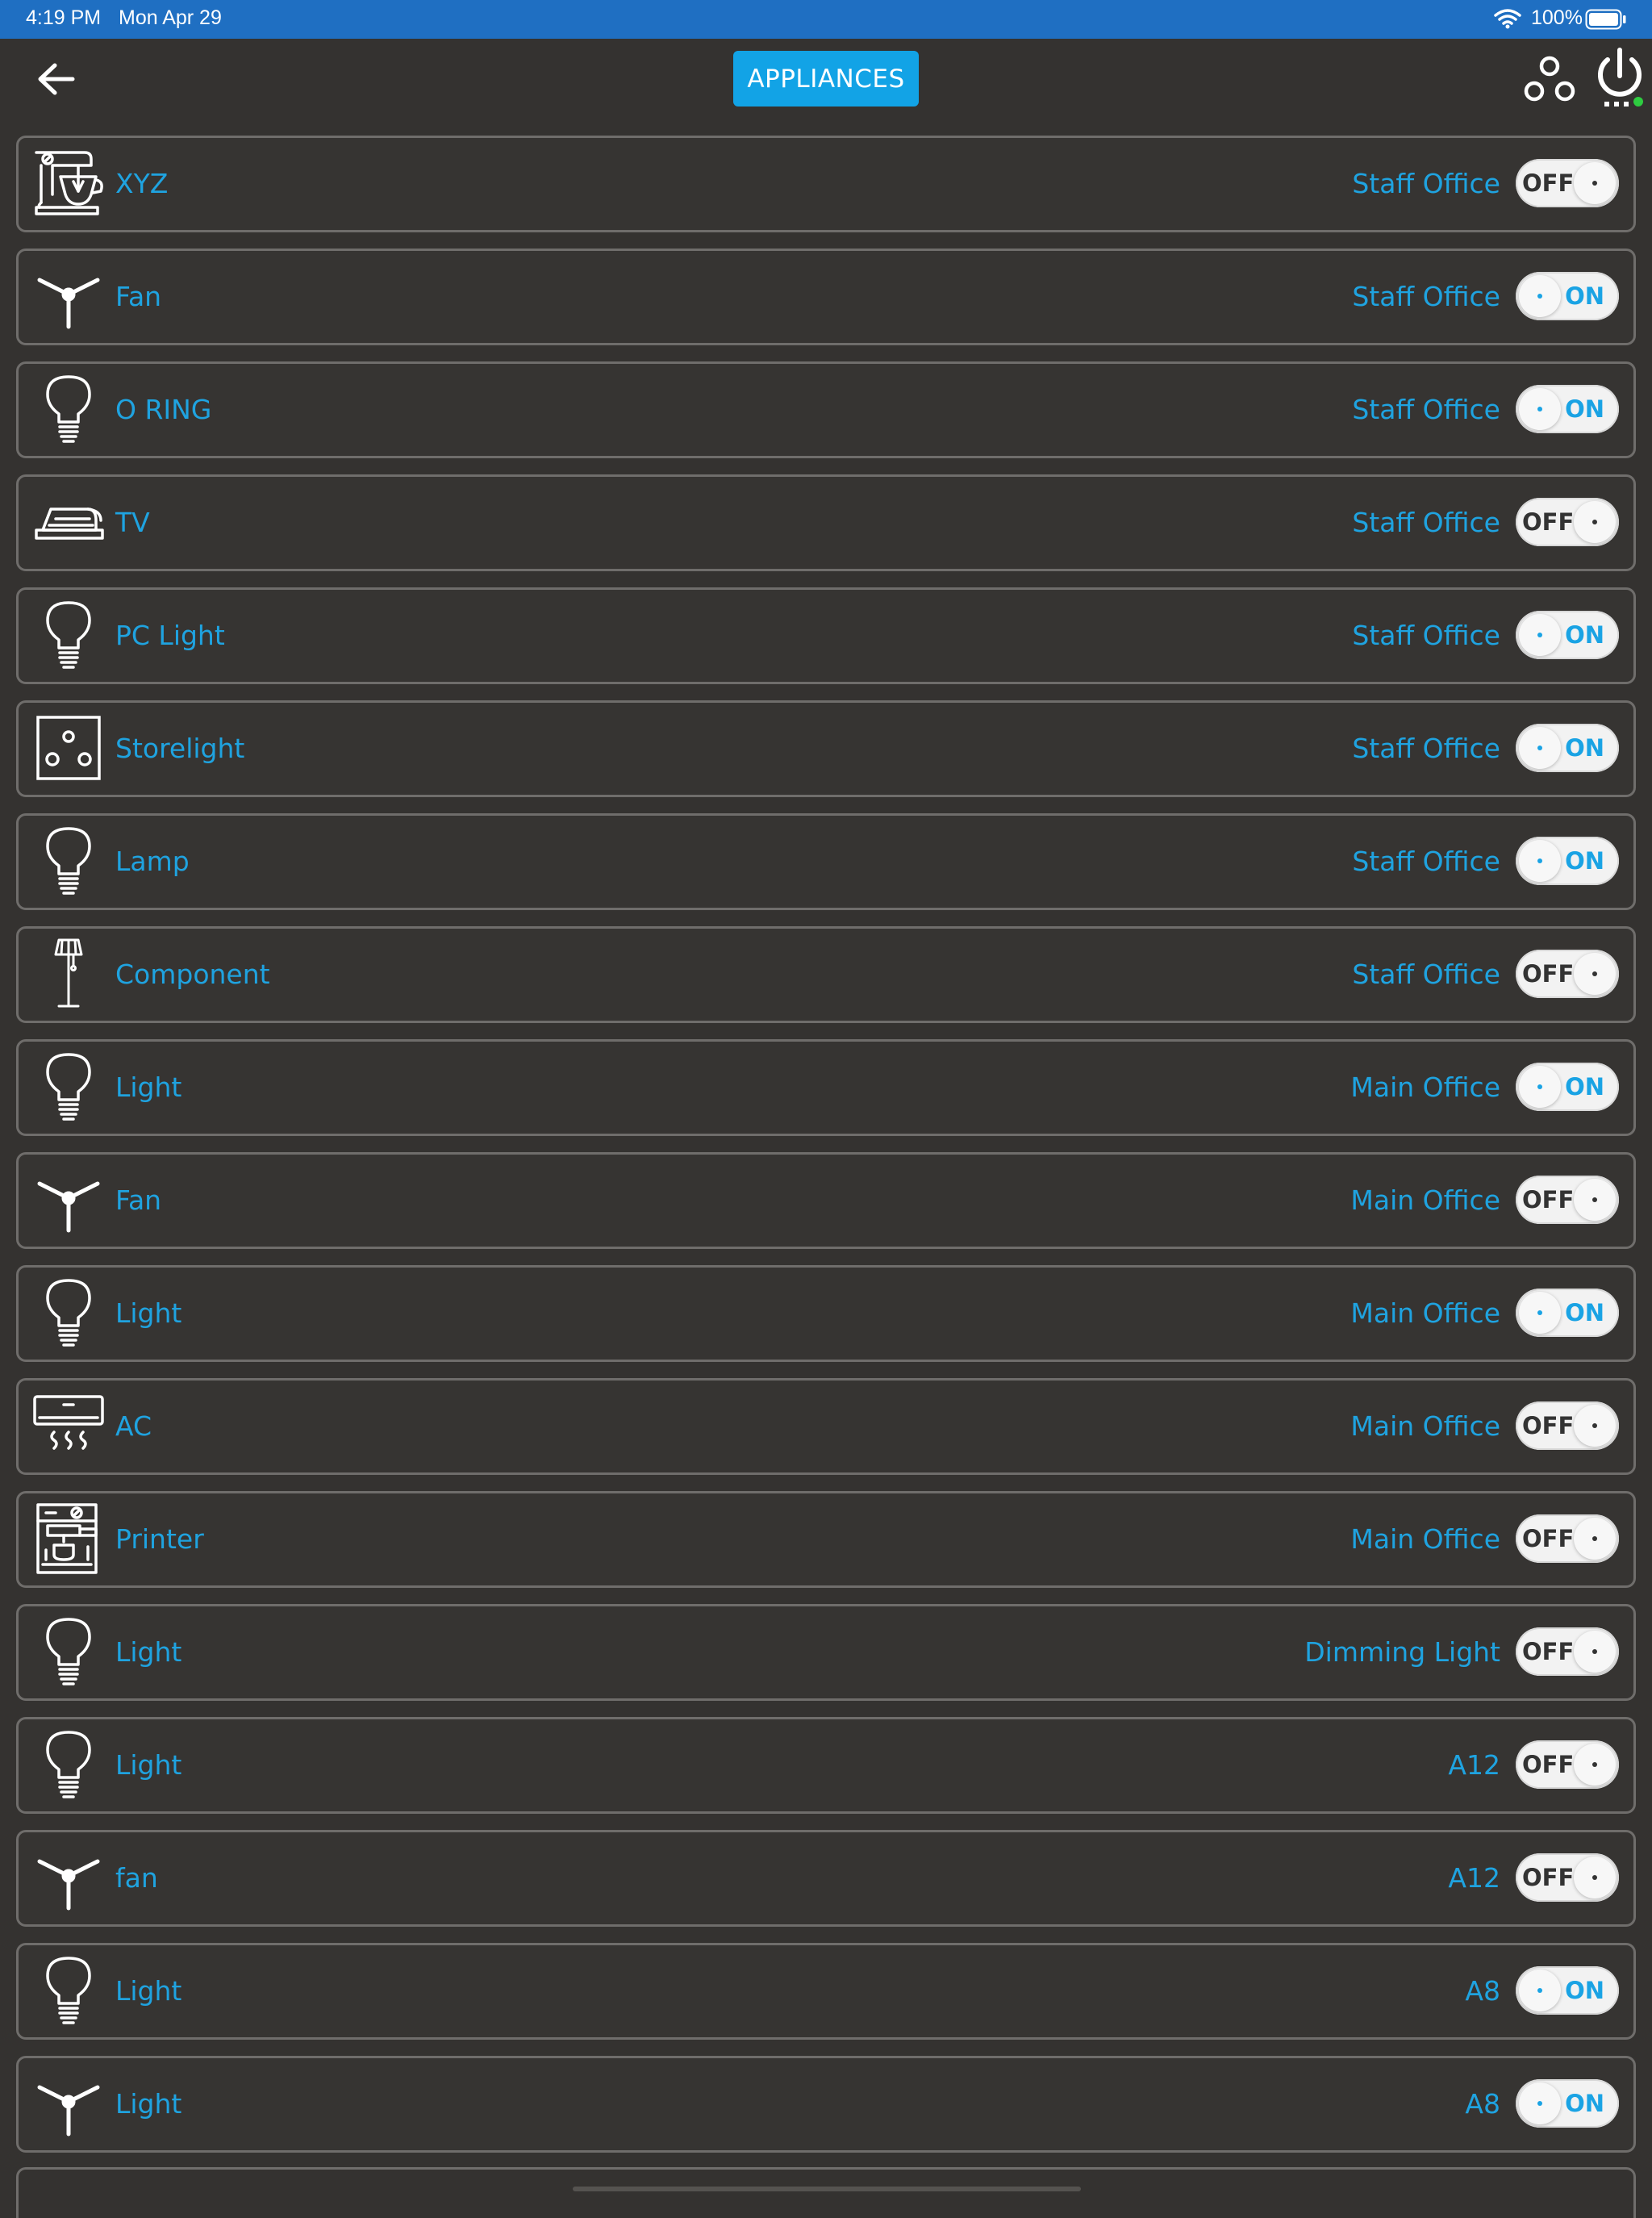  What do you see at coordinates (826, 2193) in the screenshot?
I see `list-item-partial` at bounding box center [826, 2193].